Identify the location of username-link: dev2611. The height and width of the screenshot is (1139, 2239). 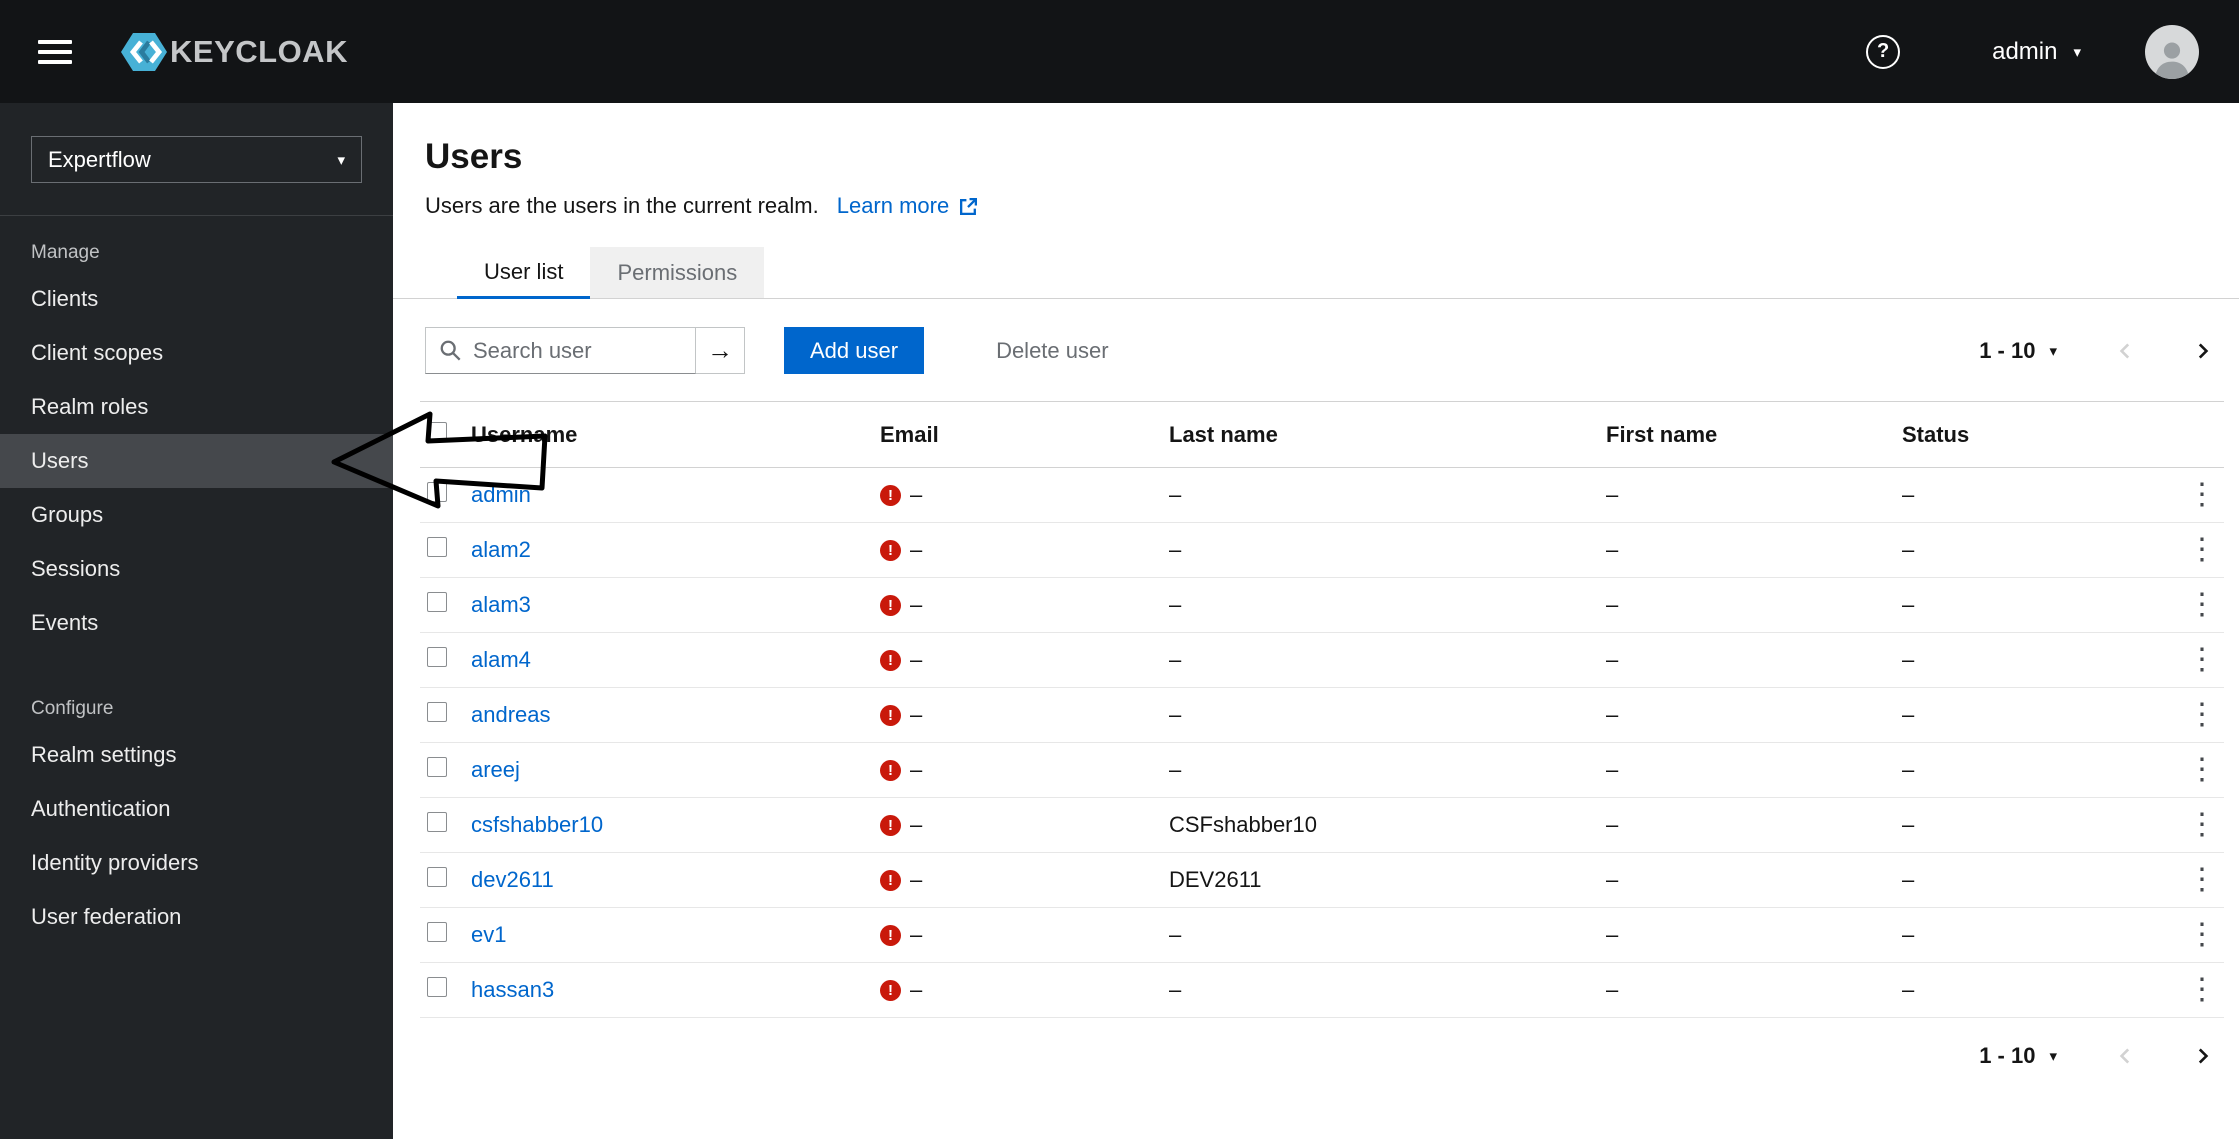
(512, 879).